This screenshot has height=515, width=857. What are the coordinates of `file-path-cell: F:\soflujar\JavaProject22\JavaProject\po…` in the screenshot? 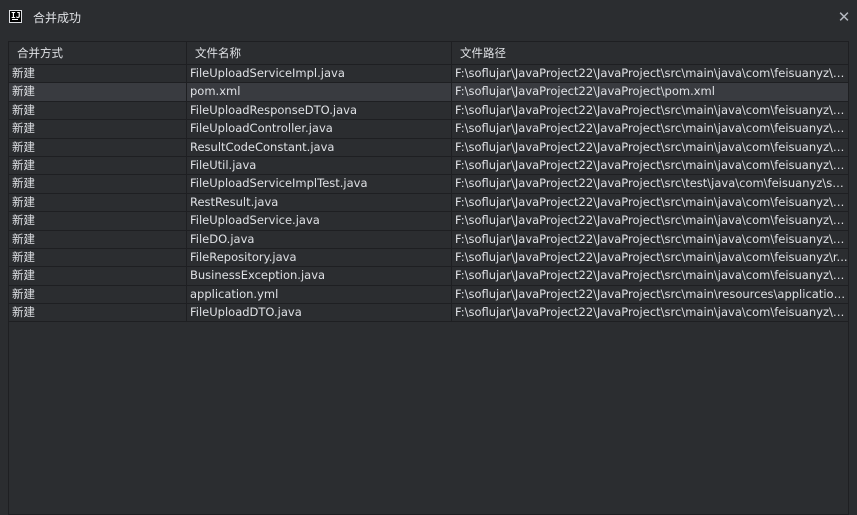 It's located at (585, 91).